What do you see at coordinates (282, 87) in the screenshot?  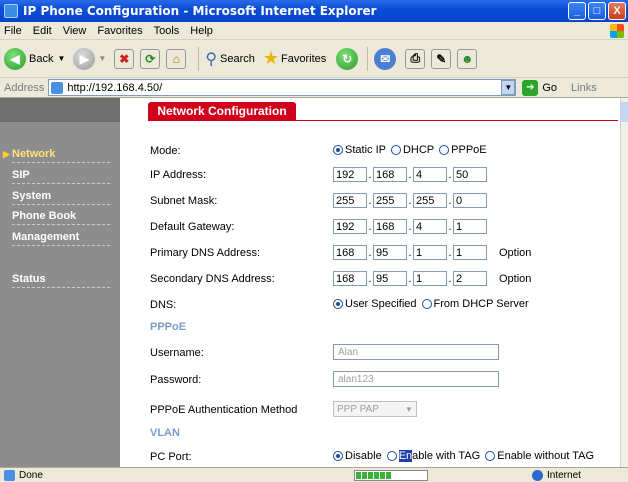 I see `address-input: http://192.168.4.50/ ▼` at bounding box center [282, 87].